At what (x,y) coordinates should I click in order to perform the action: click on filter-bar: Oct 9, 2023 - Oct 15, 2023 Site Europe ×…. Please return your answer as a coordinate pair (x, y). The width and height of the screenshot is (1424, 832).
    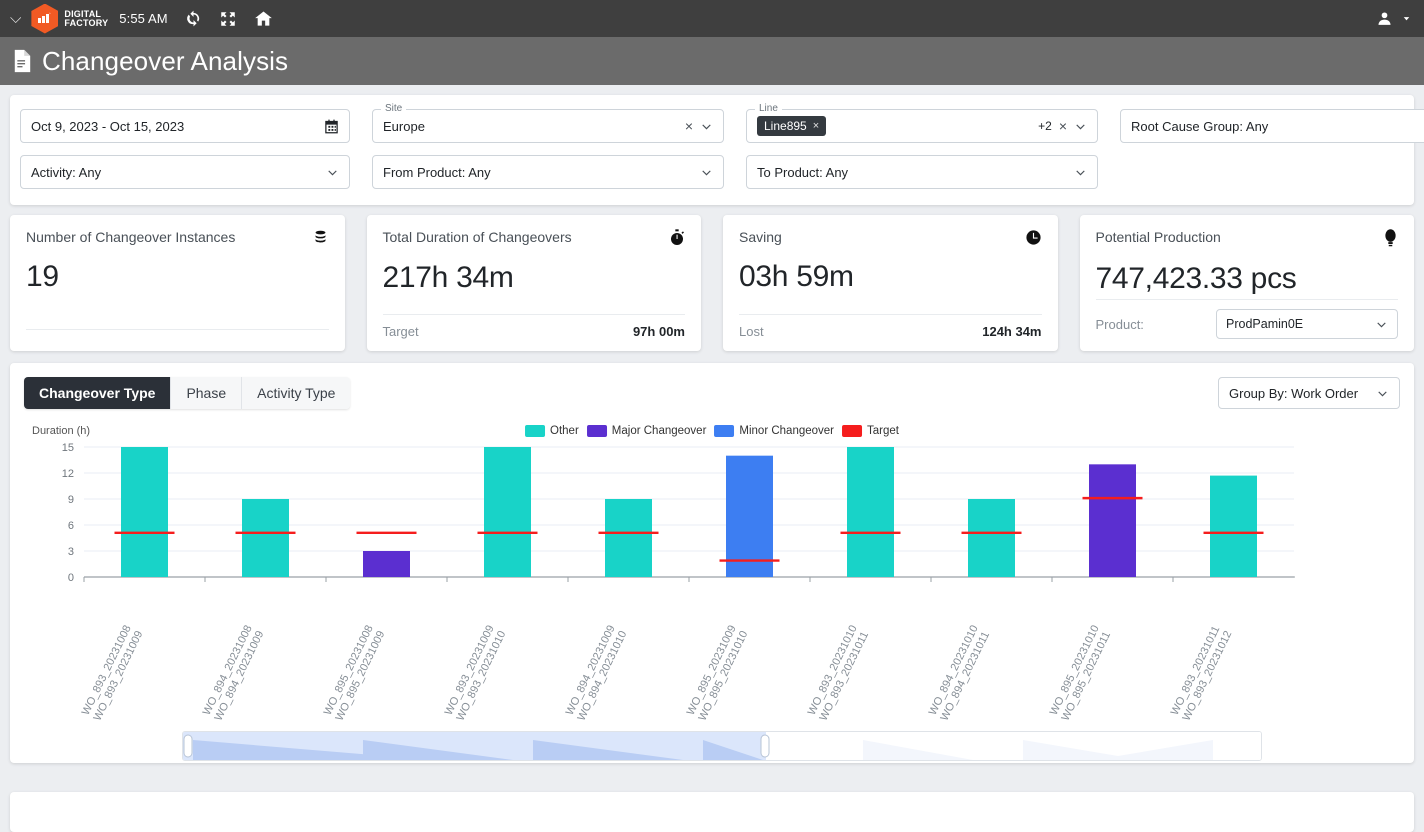
    Looking at the image, I should click on (717, 150).